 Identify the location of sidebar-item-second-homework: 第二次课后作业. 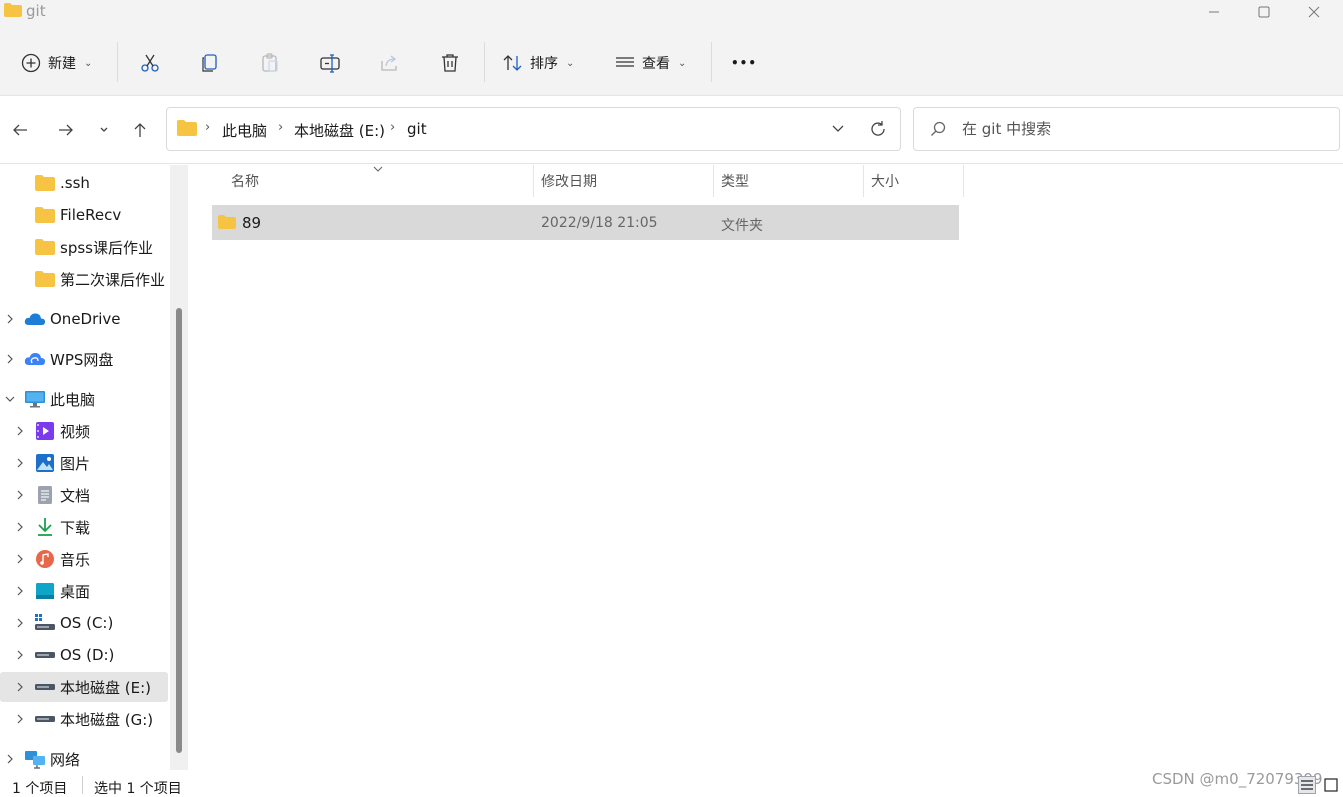
(84, 279).